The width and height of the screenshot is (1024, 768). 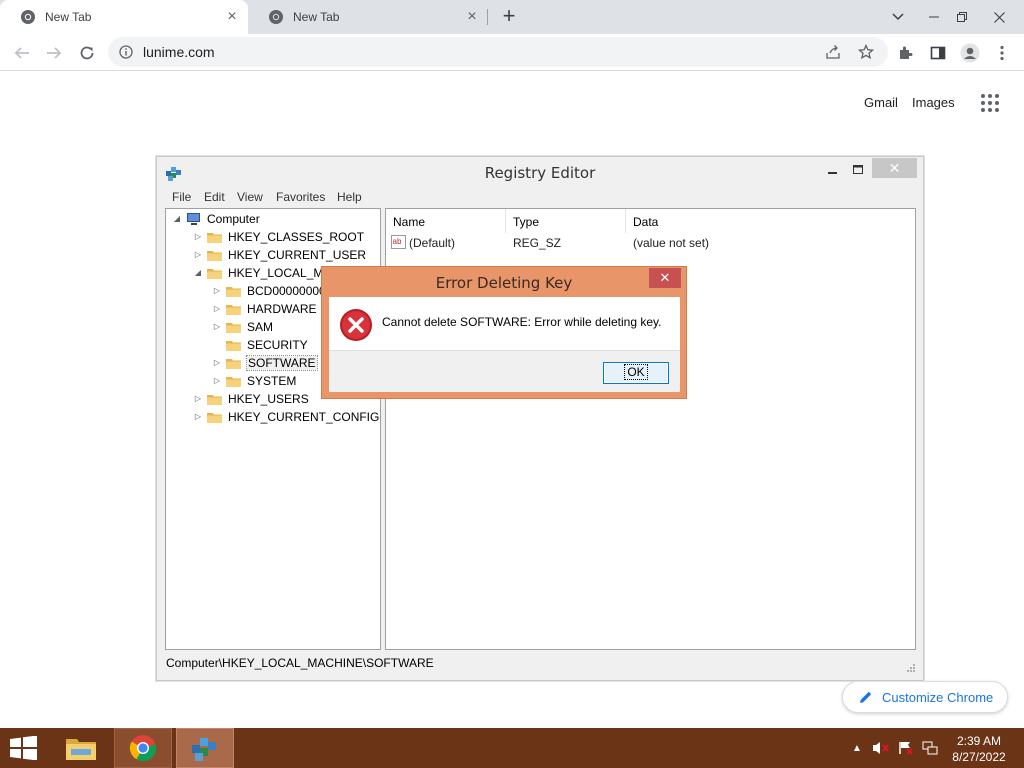 I want to click on value-row: ab (Default) REG_SZ (value not set), so click(x=650, y=243).